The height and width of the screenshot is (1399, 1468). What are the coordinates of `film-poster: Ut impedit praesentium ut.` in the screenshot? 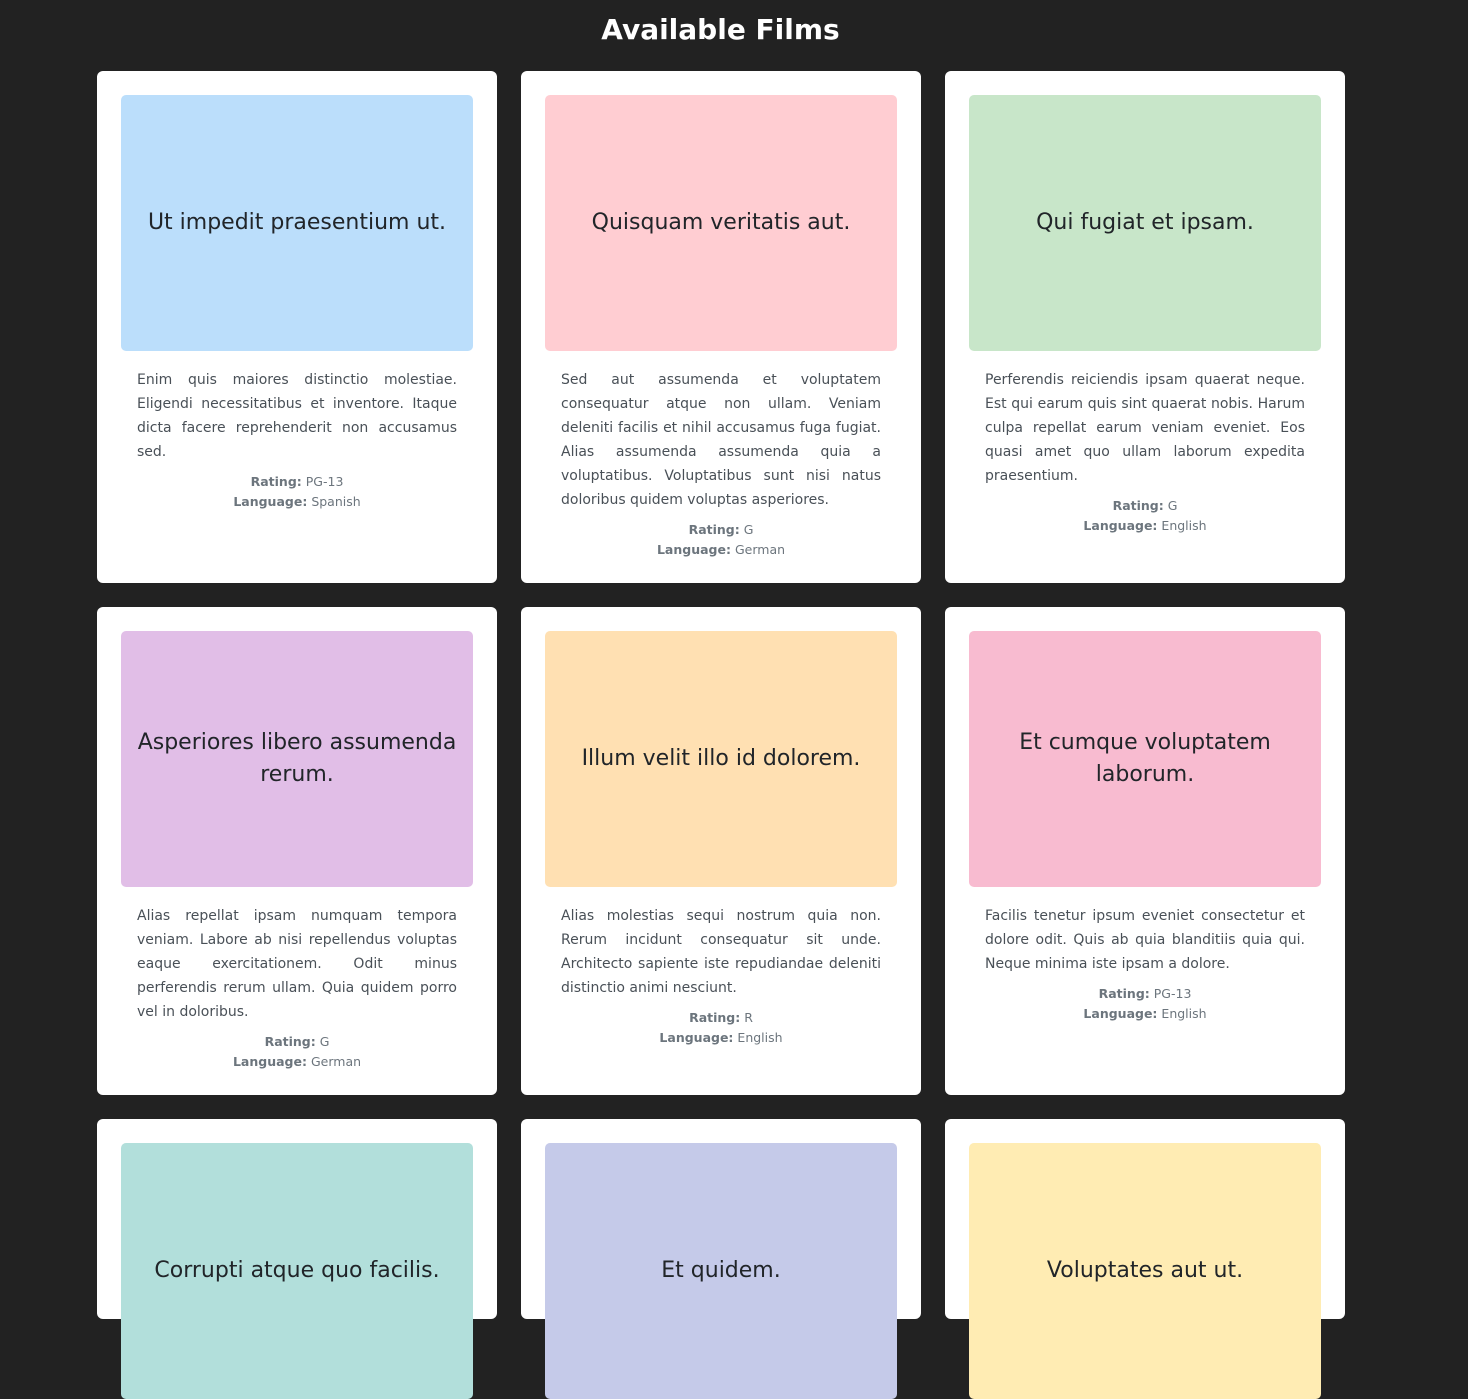 It's located at (297, 223).